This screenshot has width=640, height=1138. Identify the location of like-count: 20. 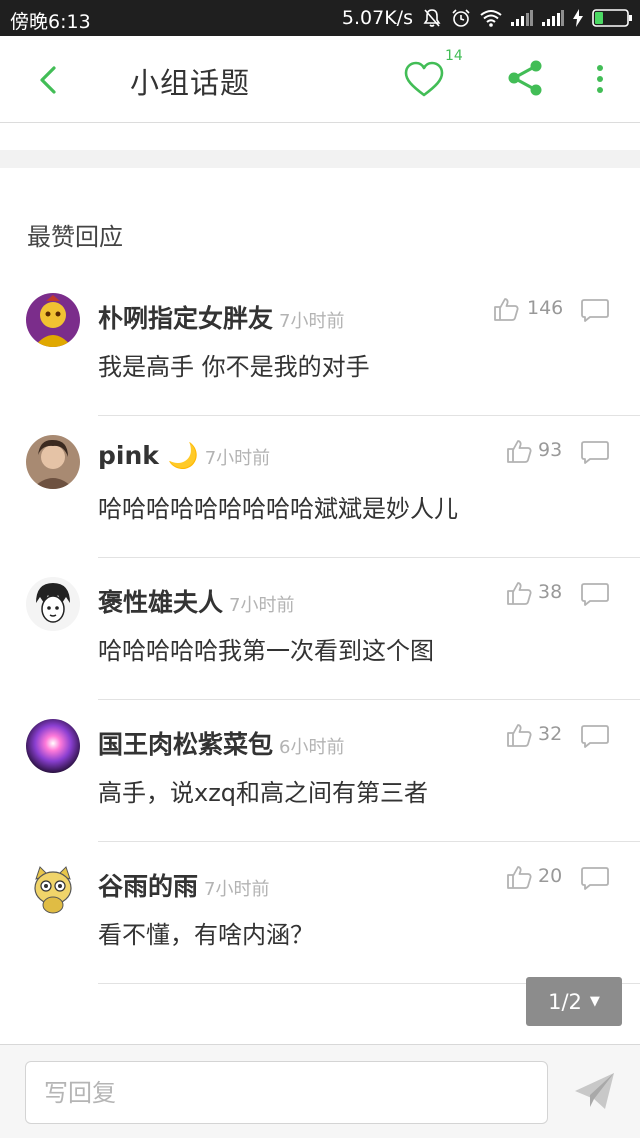
(550, 876).